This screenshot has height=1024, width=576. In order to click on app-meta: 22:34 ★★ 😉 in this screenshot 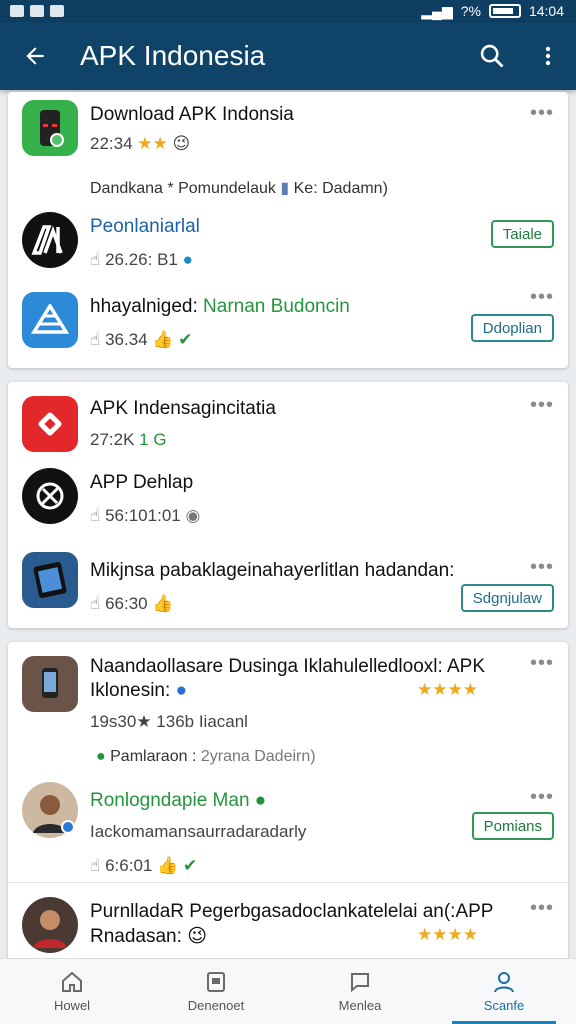, I will do `click(140, 143)`.